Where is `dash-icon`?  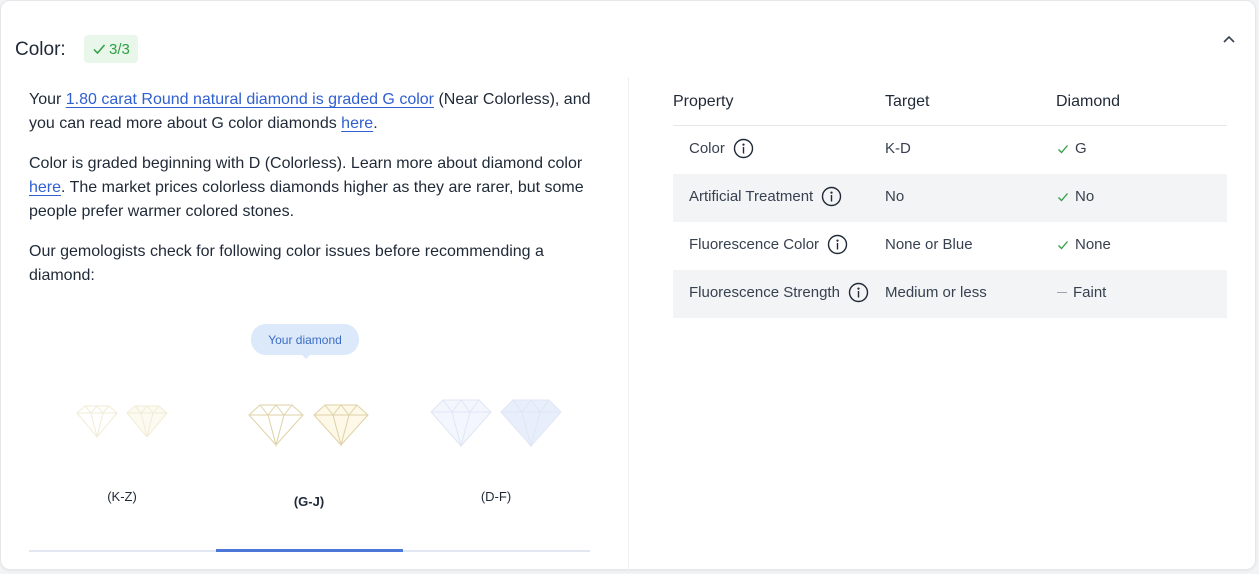
dash-icon is located at coordinates (1062, 292).